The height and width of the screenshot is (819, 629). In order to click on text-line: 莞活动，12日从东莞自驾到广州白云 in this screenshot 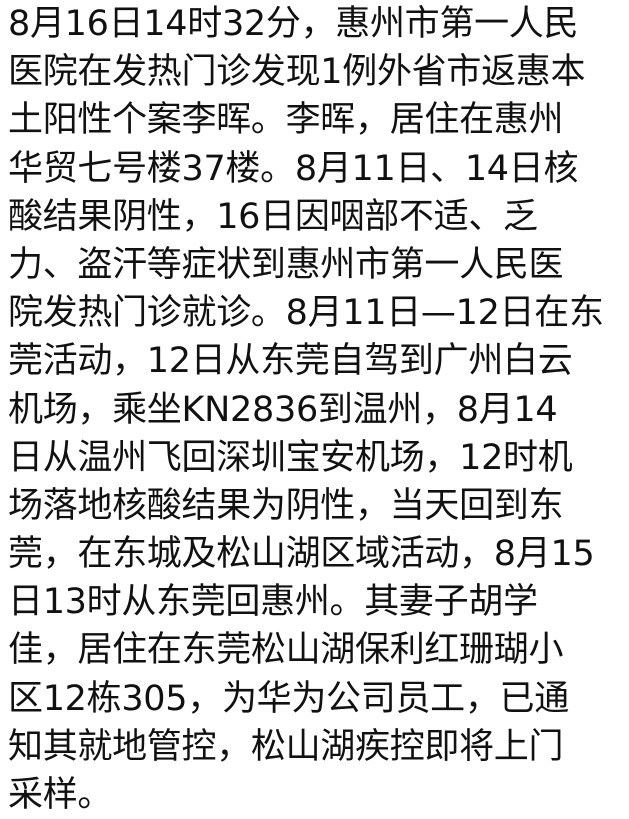, I will do `click(290, 361)`.